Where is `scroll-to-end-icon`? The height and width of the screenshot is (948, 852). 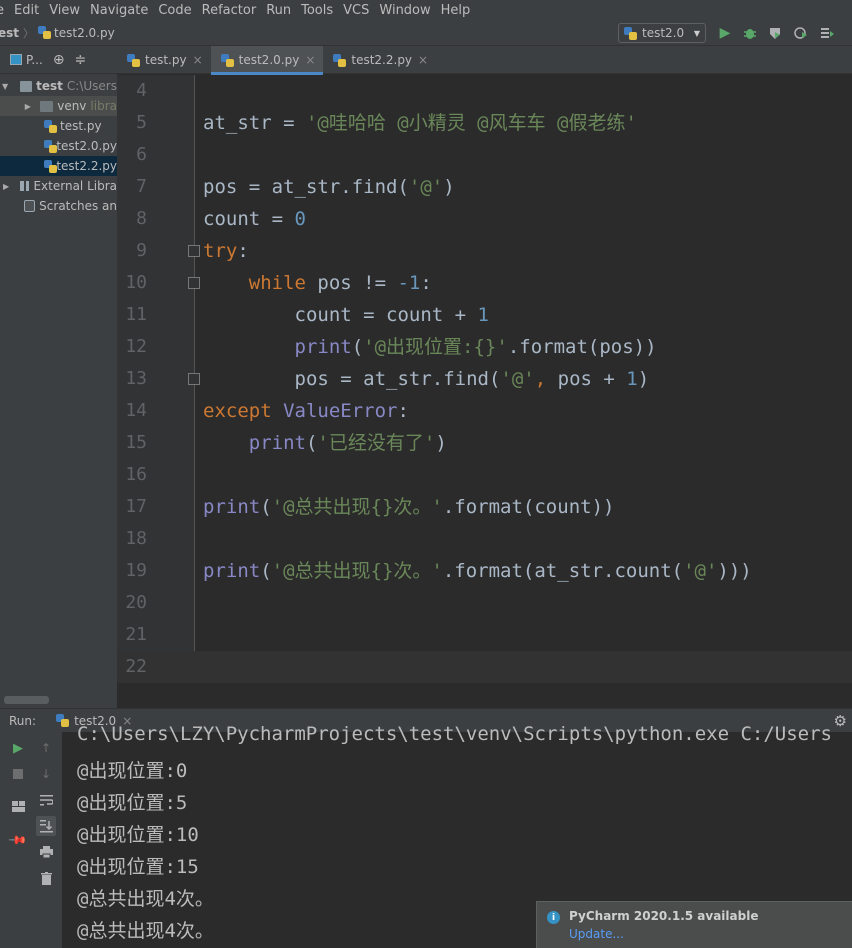
scroll-to-end-icon is located at coordinates (46, 826).